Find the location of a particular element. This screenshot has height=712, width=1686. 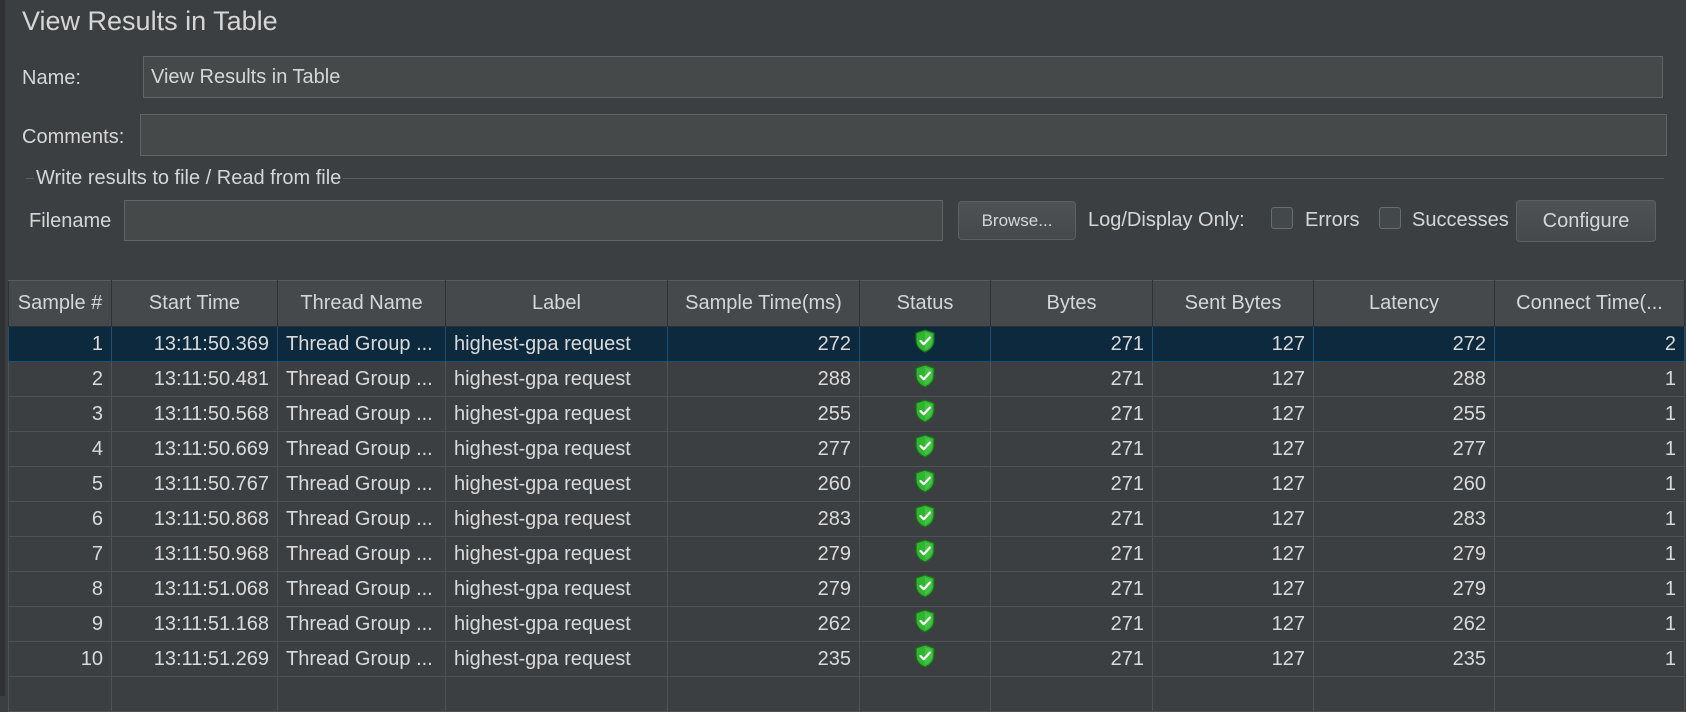

cell-start-time: 13:11:50.968 is located at coordinates (194, 554).